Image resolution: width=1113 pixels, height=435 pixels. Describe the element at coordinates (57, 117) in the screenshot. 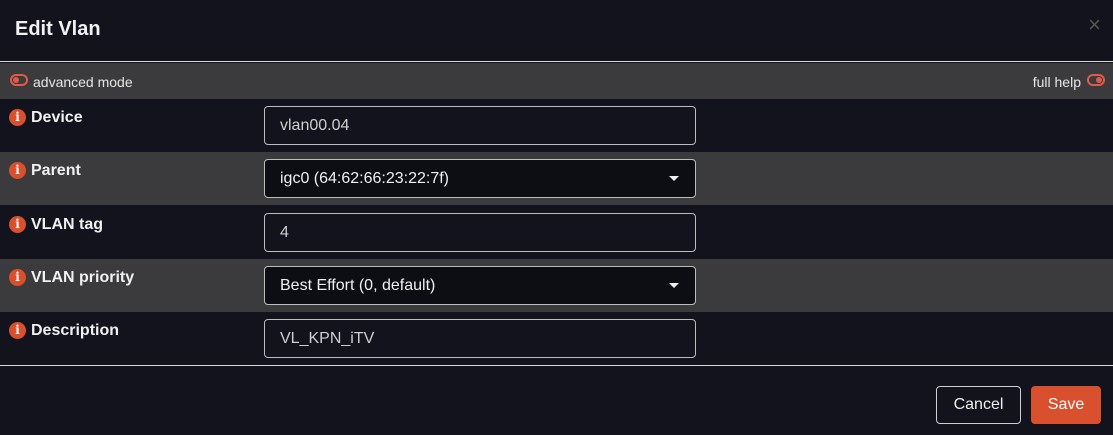

I see `device-label: Device` at that location.